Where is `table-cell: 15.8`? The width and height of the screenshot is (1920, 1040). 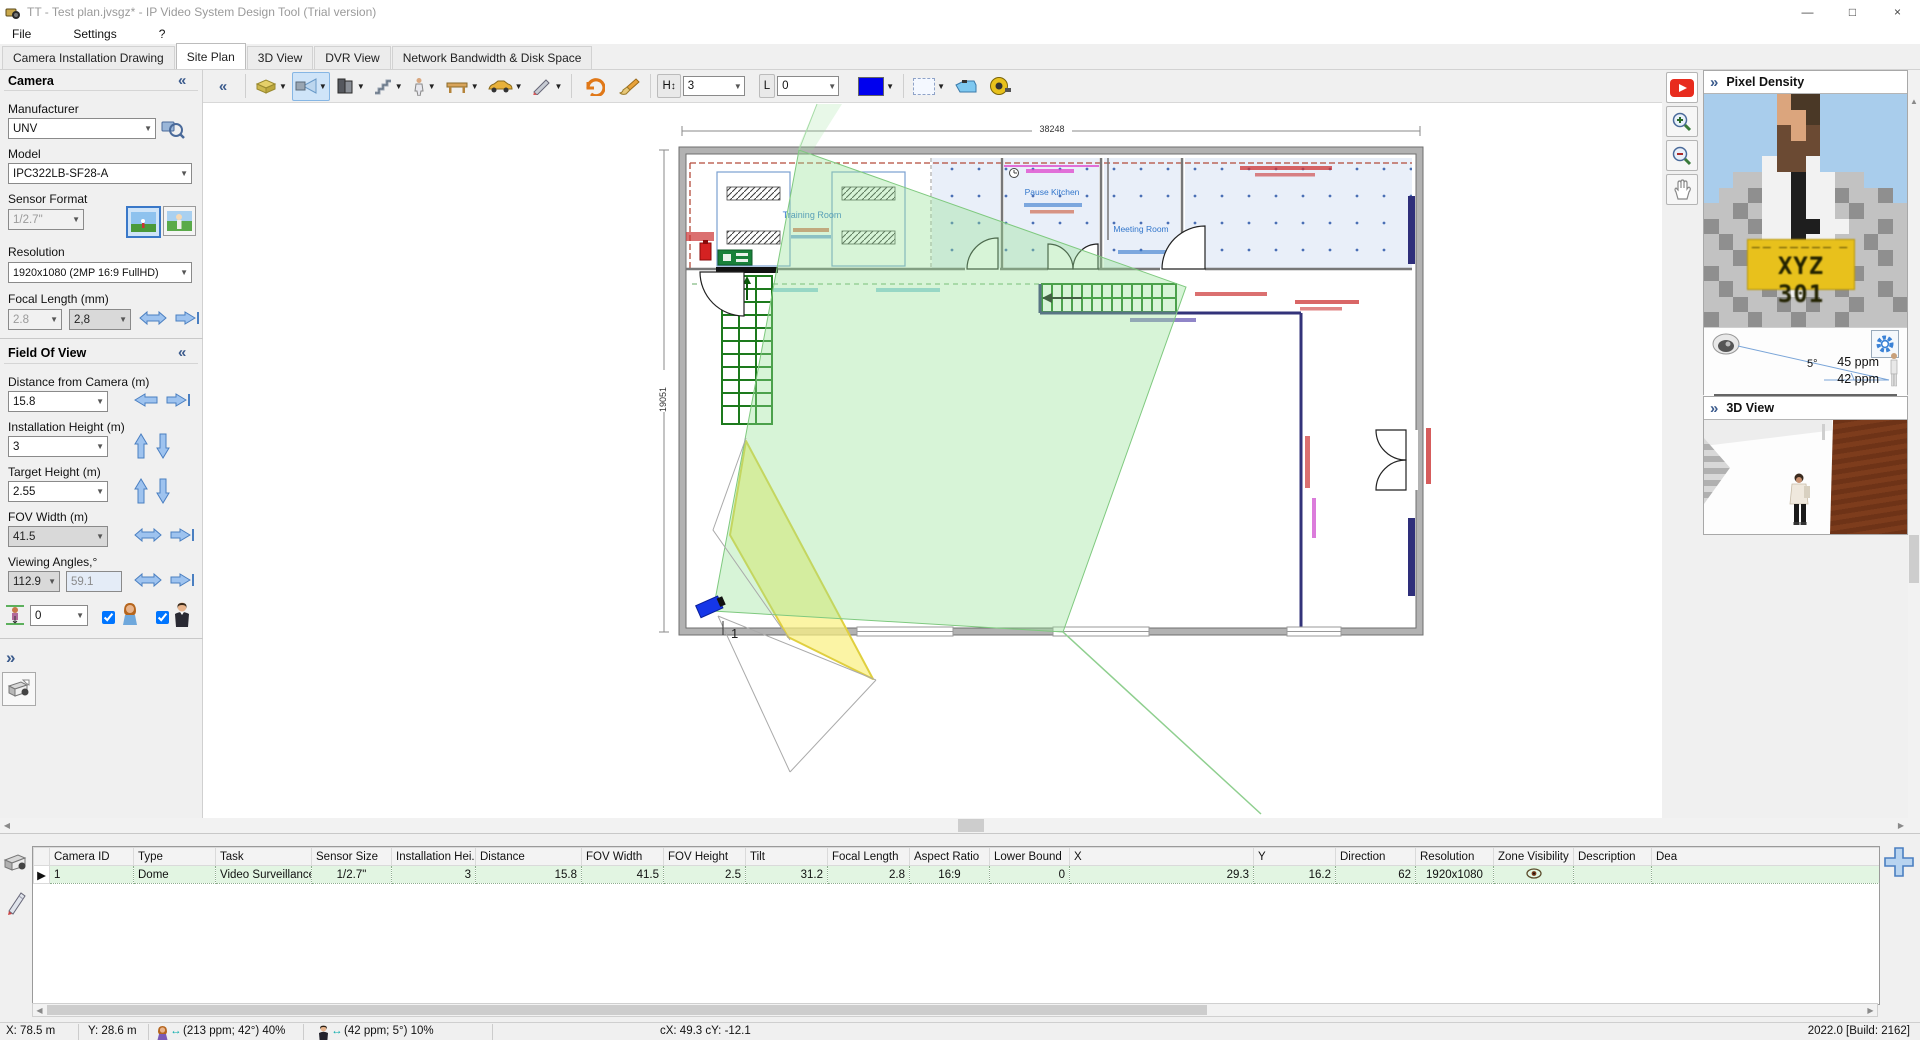
table-cell: 15.8 is located at coordinates (528, 874).